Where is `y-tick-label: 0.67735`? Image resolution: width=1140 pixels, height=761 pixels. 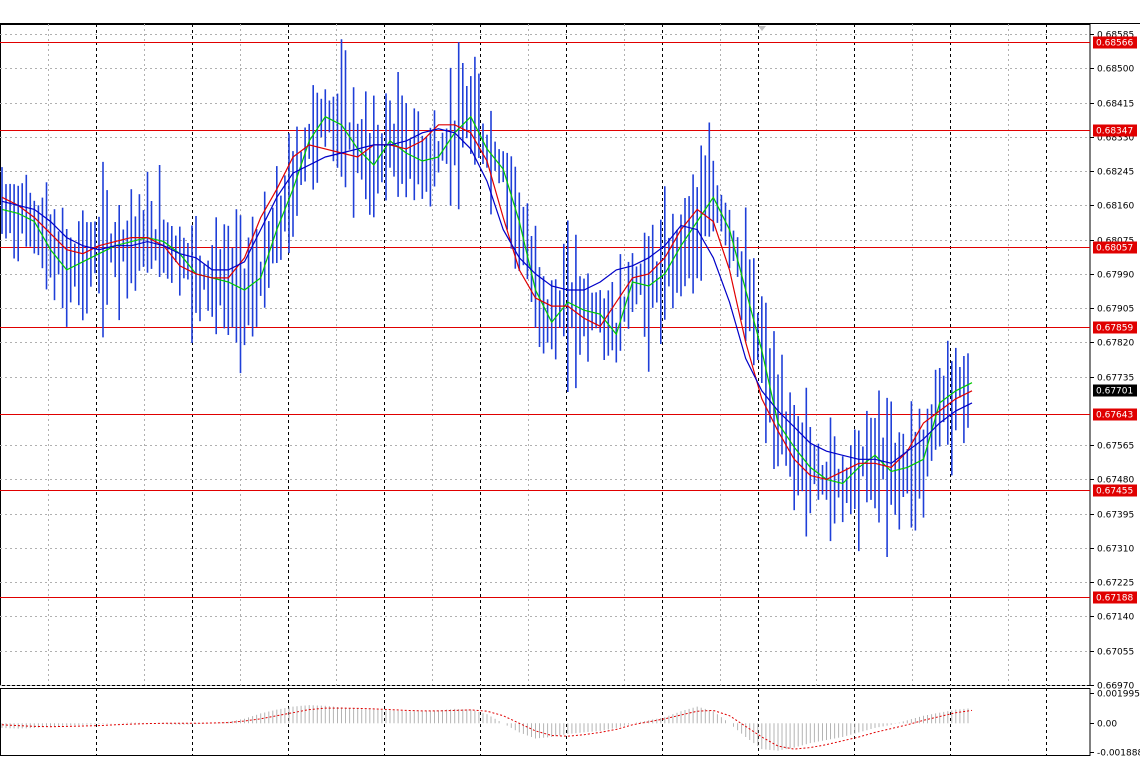
y-tick-label: 0.67735 is located at coordinates (1115, 379).